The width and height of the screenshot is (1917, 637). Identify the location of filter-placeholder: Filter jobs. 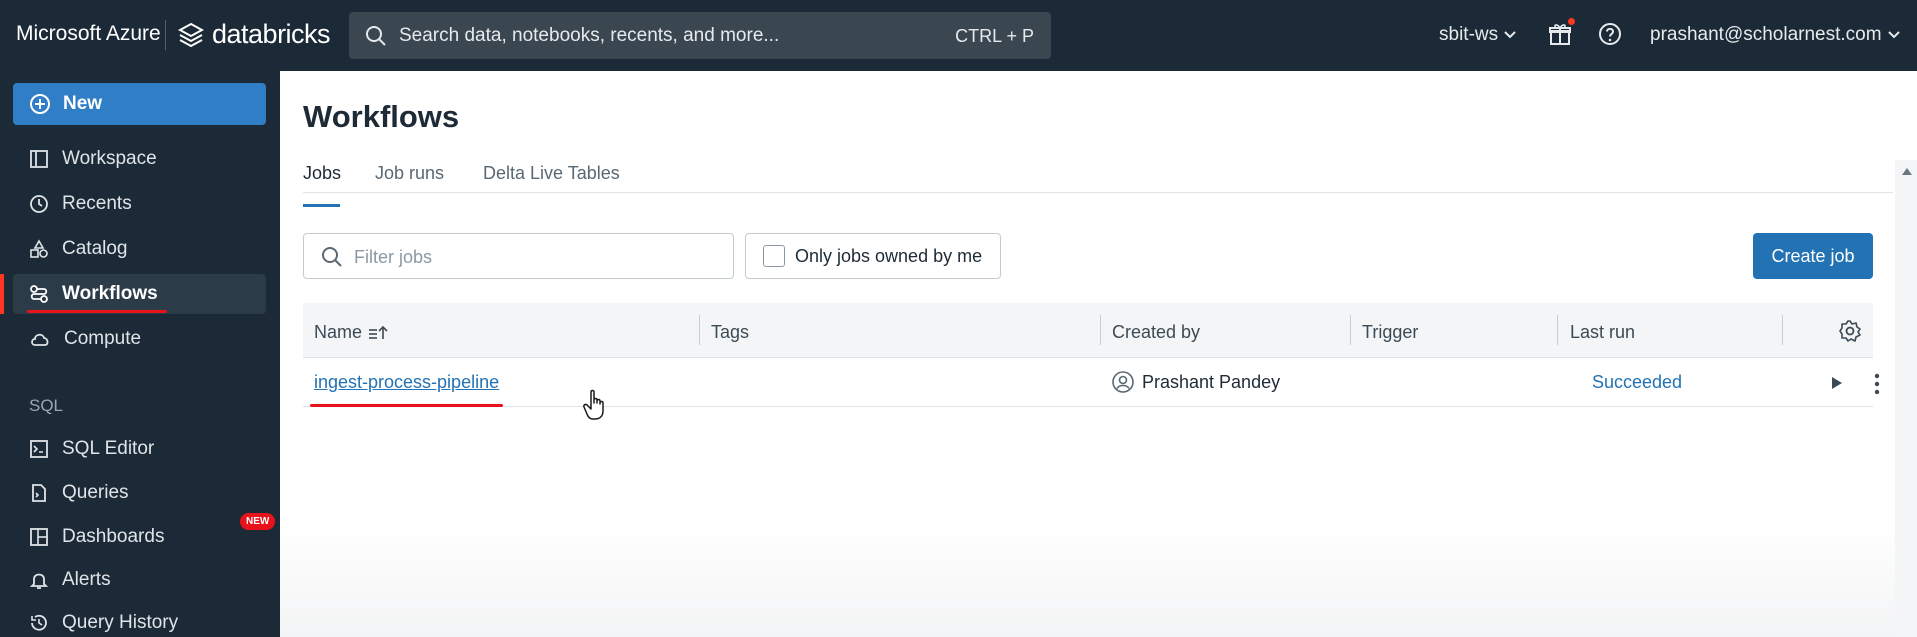
(393, 257).